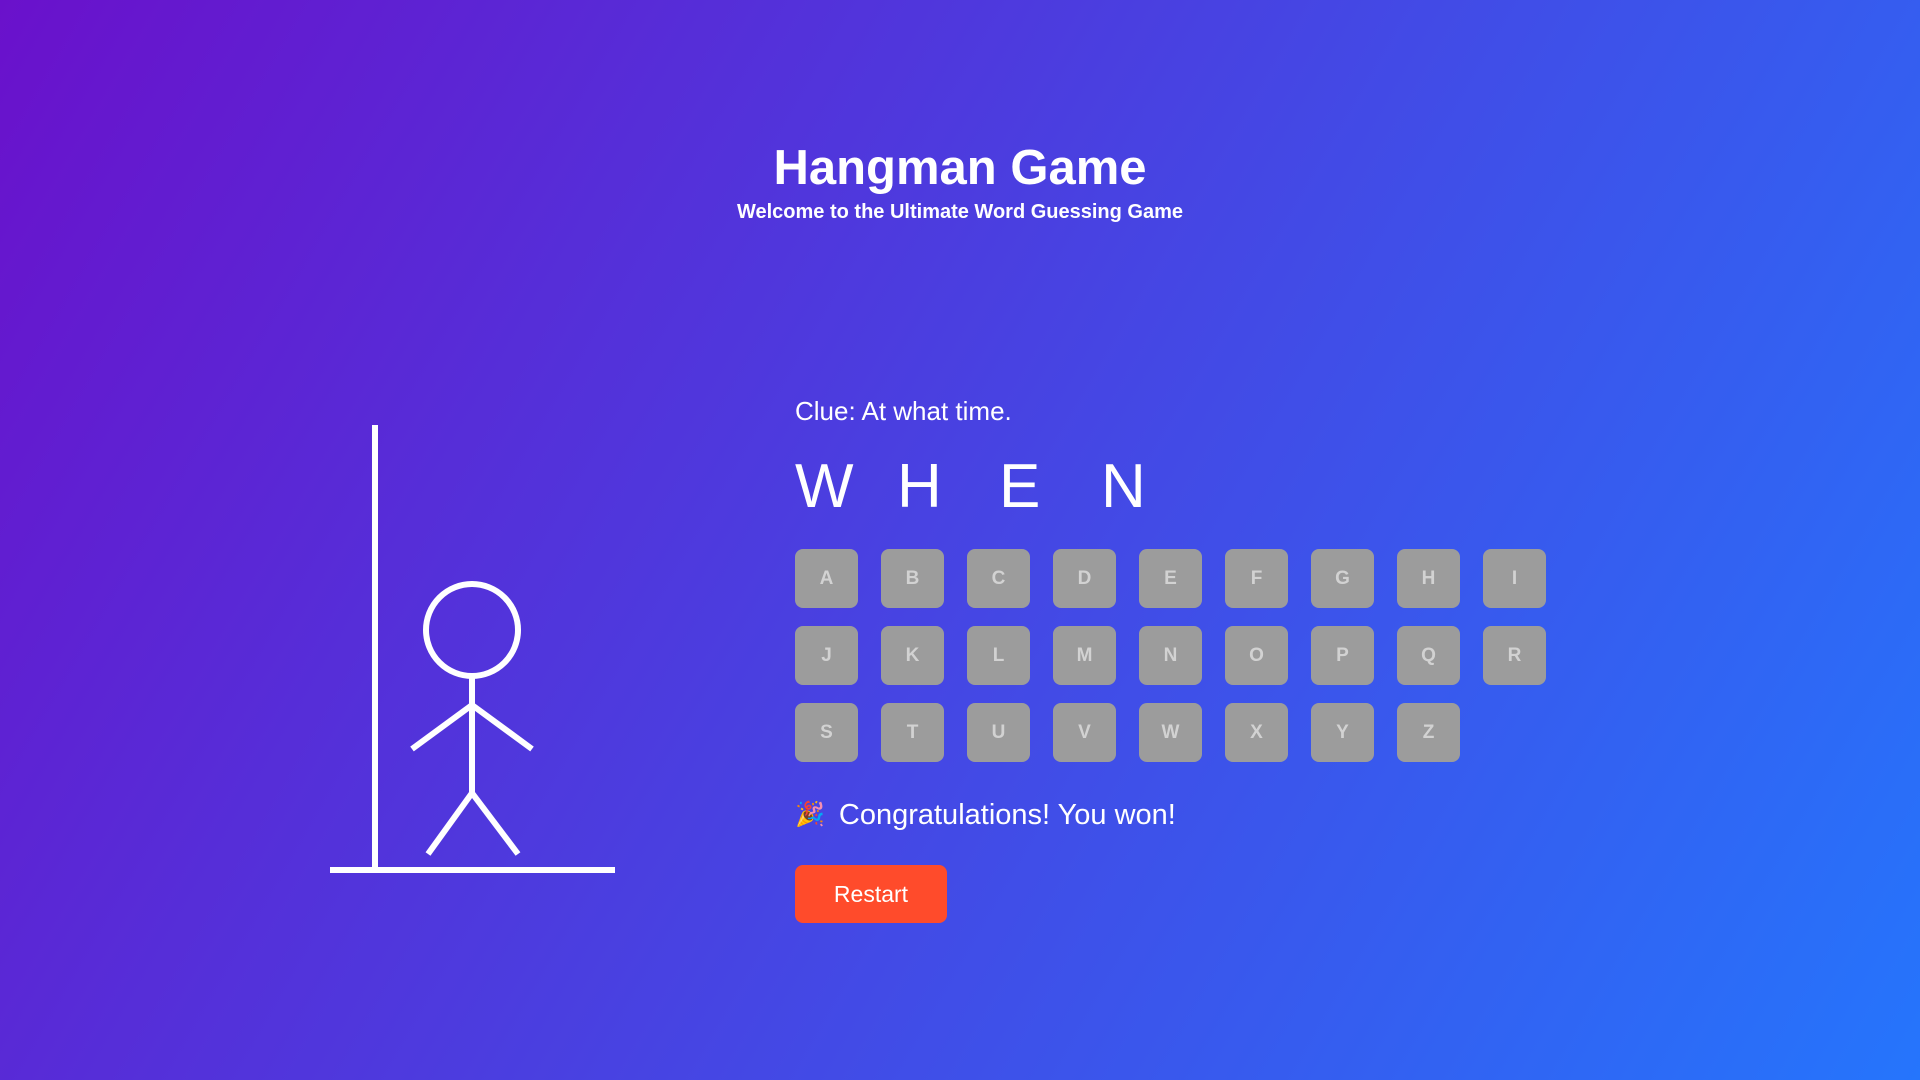 The image size is (1920, 1080). What do you see at coordinates (1195, 487) in the screenshot?
I see `word-display: WHEN` at bounding box center [1195, 487].